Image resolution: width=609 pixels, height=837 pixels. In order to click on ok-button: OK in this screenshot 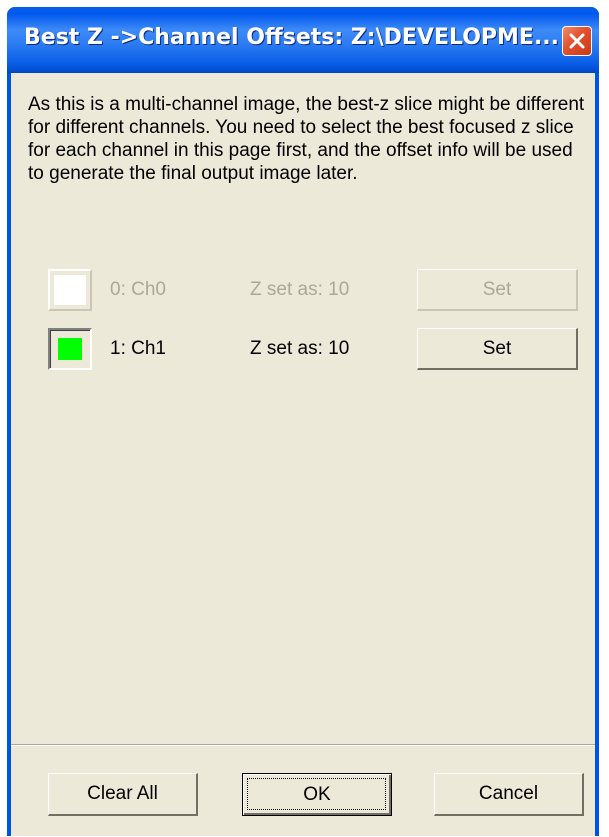, I will do `click(317, 794)`.